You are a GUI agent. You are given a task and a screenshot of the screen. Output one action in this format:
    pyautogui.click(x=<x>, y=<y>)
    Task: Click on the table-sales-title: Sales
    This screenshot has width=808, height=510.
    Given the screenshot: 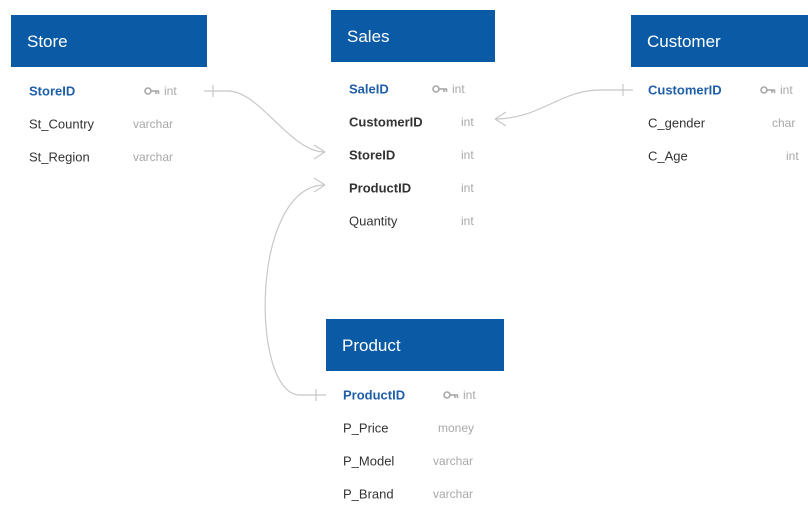 What is the action you would take?
    pyautogui.click(x=368, y=36)
    